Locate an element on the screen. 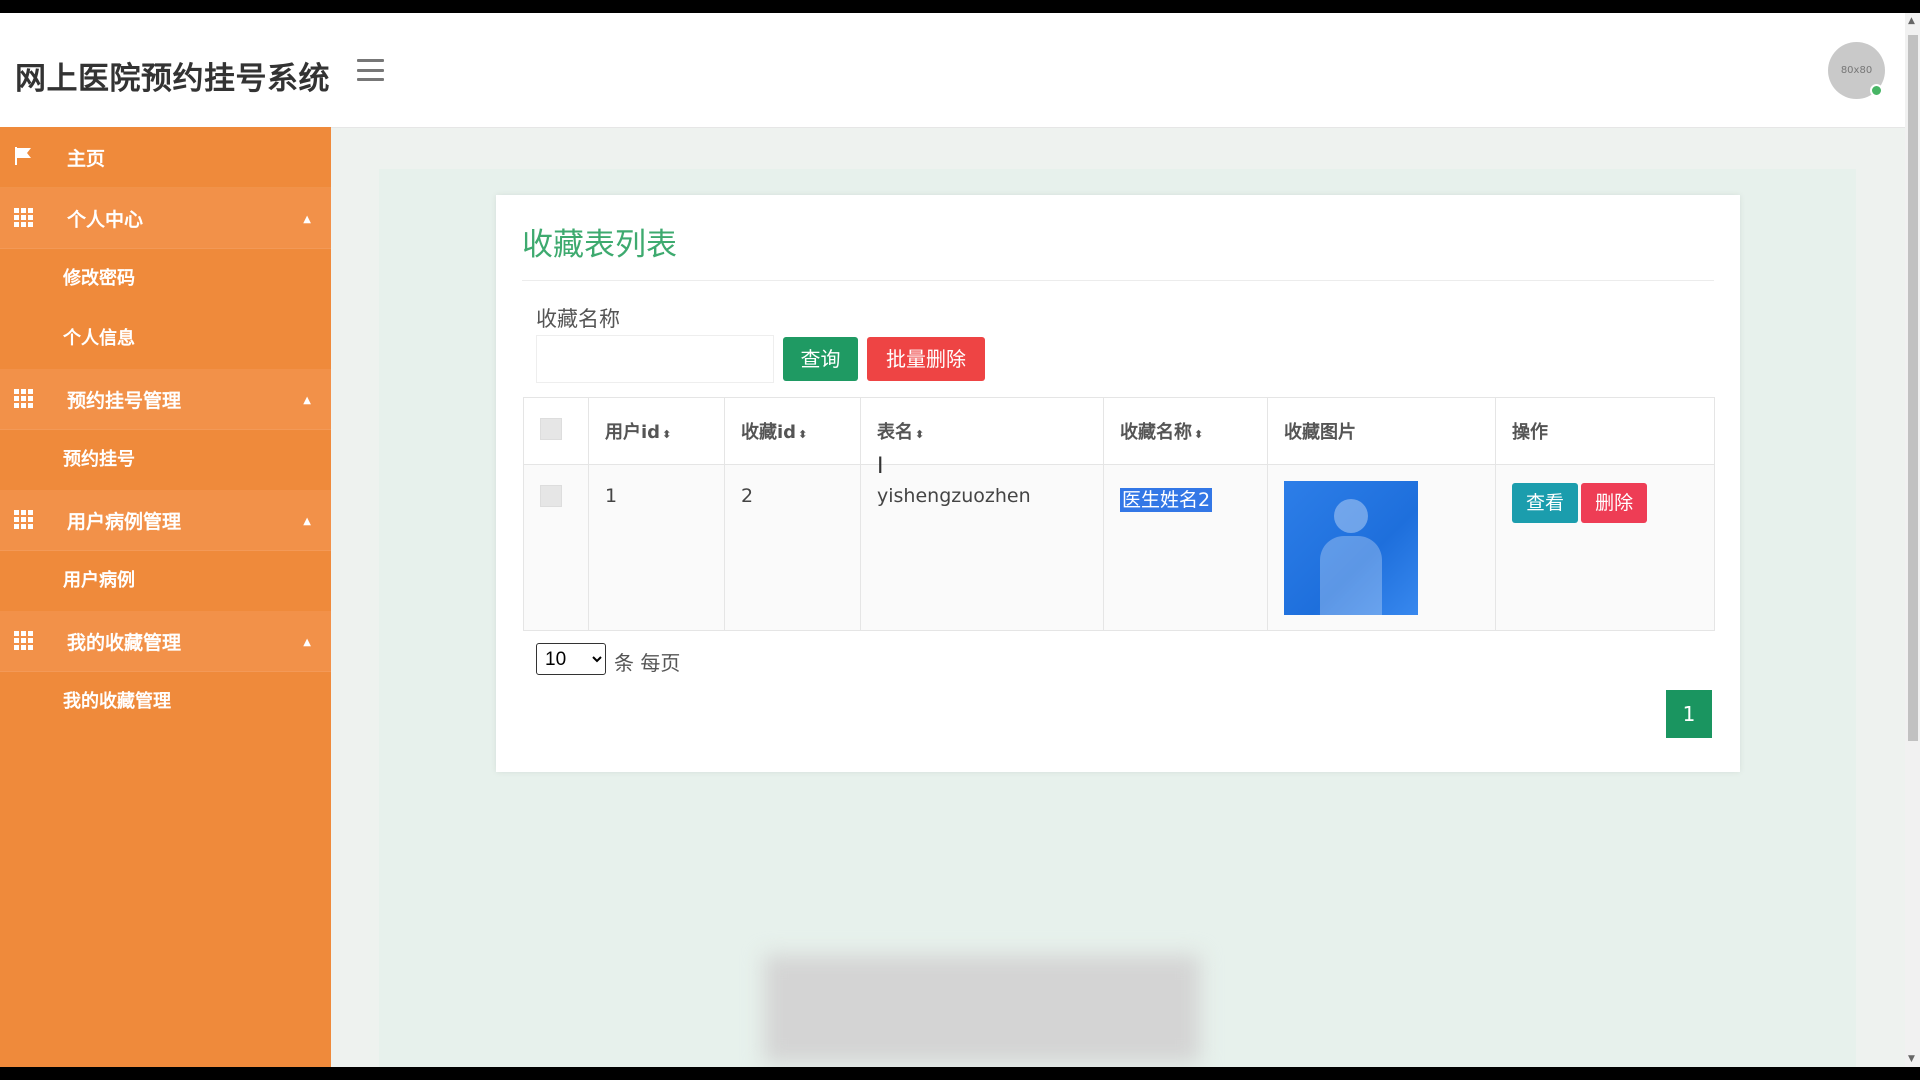 The image size is (1920, 1080). cell-table-name: yishengzuozhen is located at coordinates (982, 547).